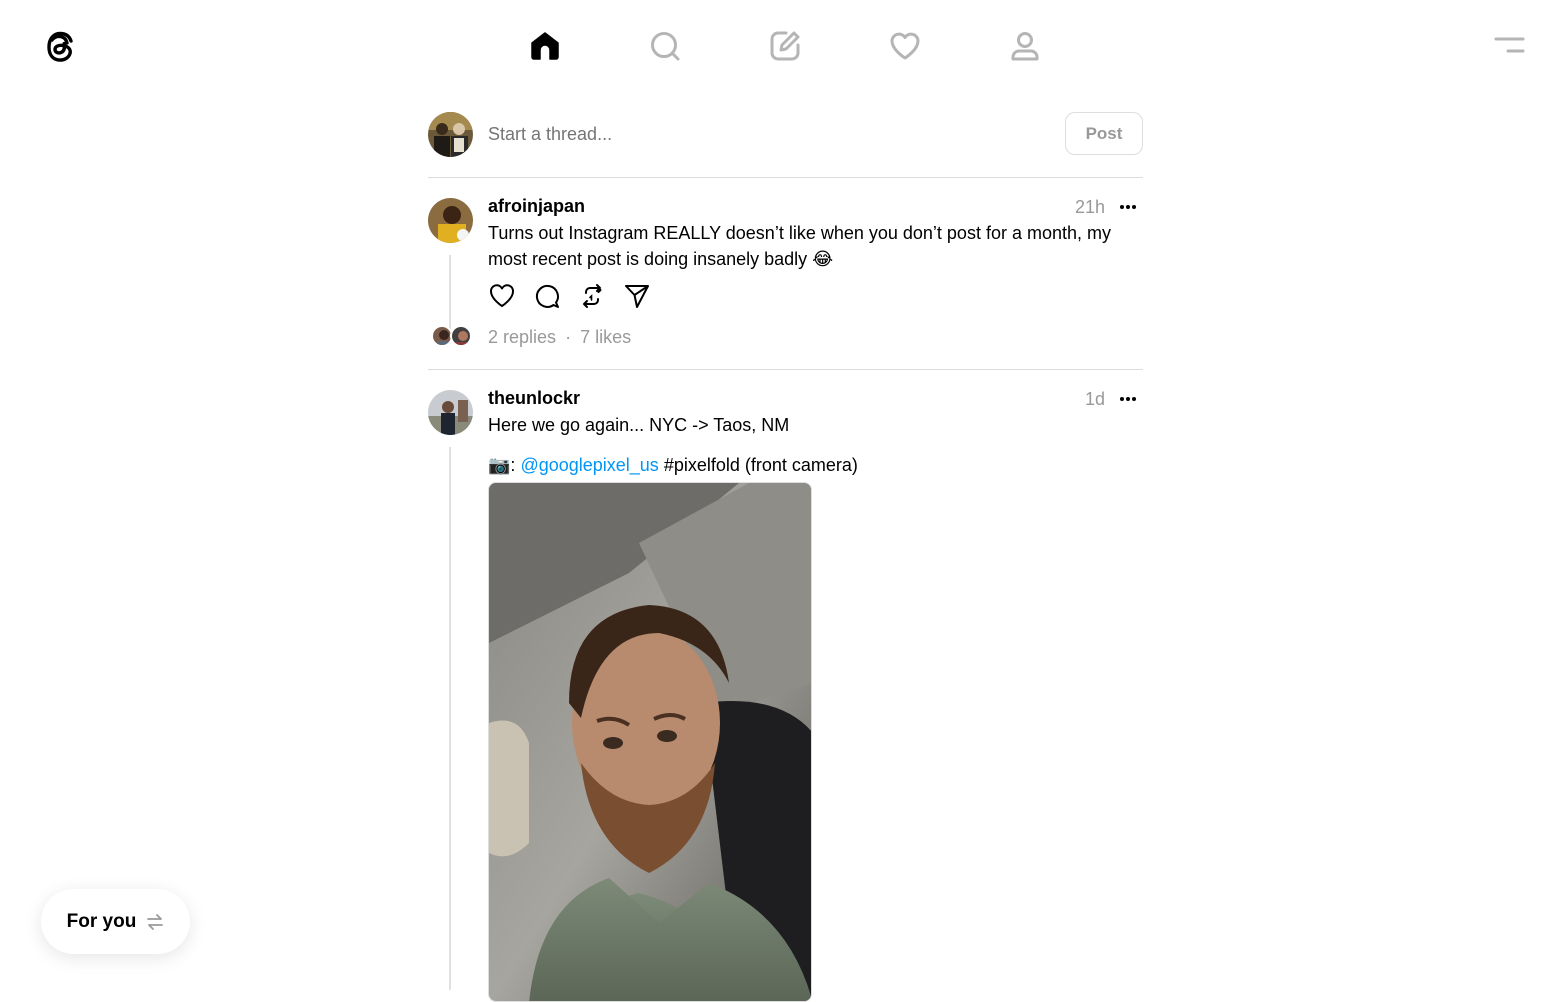 The image size is (1552, 1002). What do you see at coordinates (101, 921) in the screenshot?
I see `feed-switch-label: For you` at bounding box center [101, 921].